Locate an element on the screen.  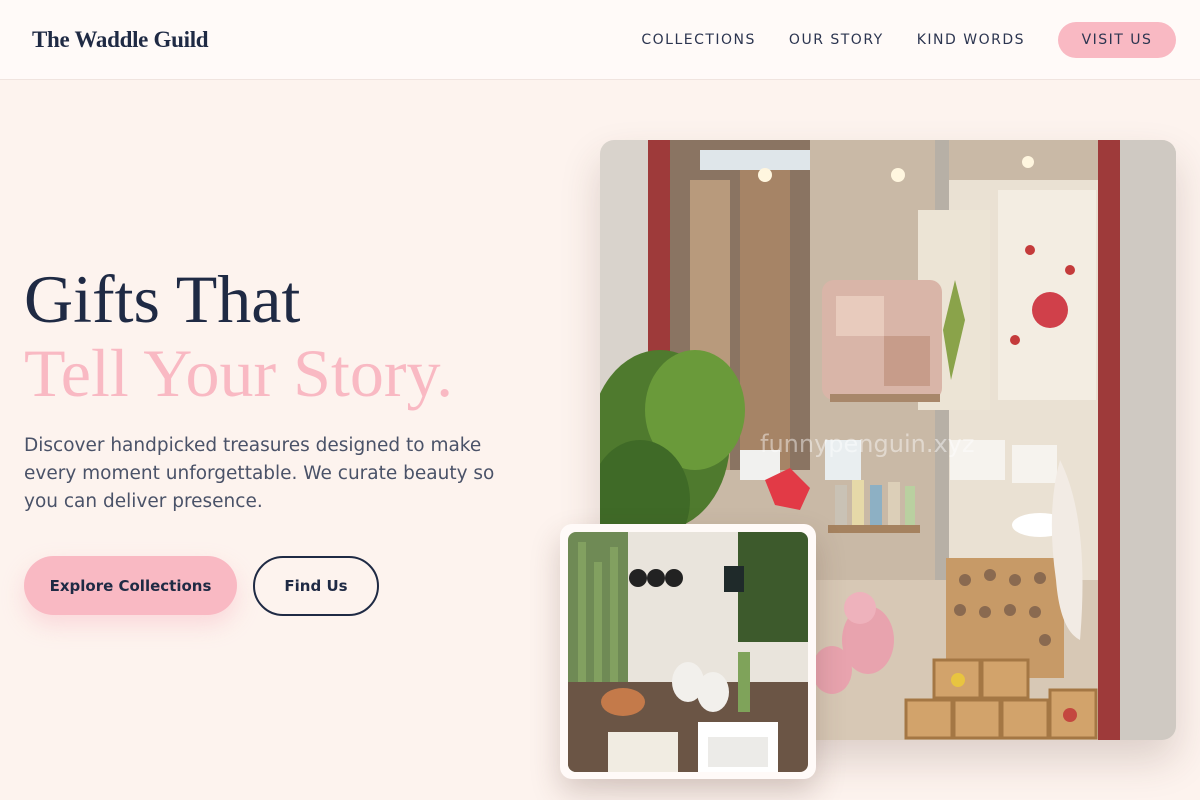
detail-image is located at coordinates (688, 652).